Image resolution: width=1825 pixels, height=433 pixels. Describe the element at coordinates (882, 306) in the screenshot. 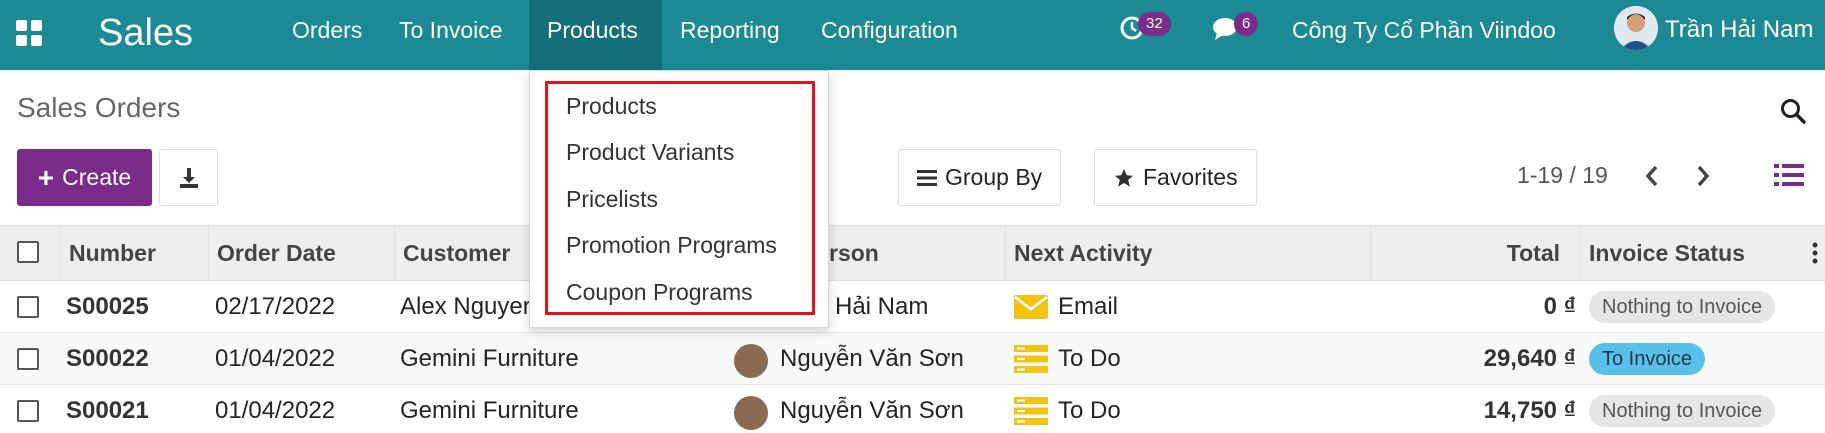

I see `salesperson-name: Hải Nam` at that location.